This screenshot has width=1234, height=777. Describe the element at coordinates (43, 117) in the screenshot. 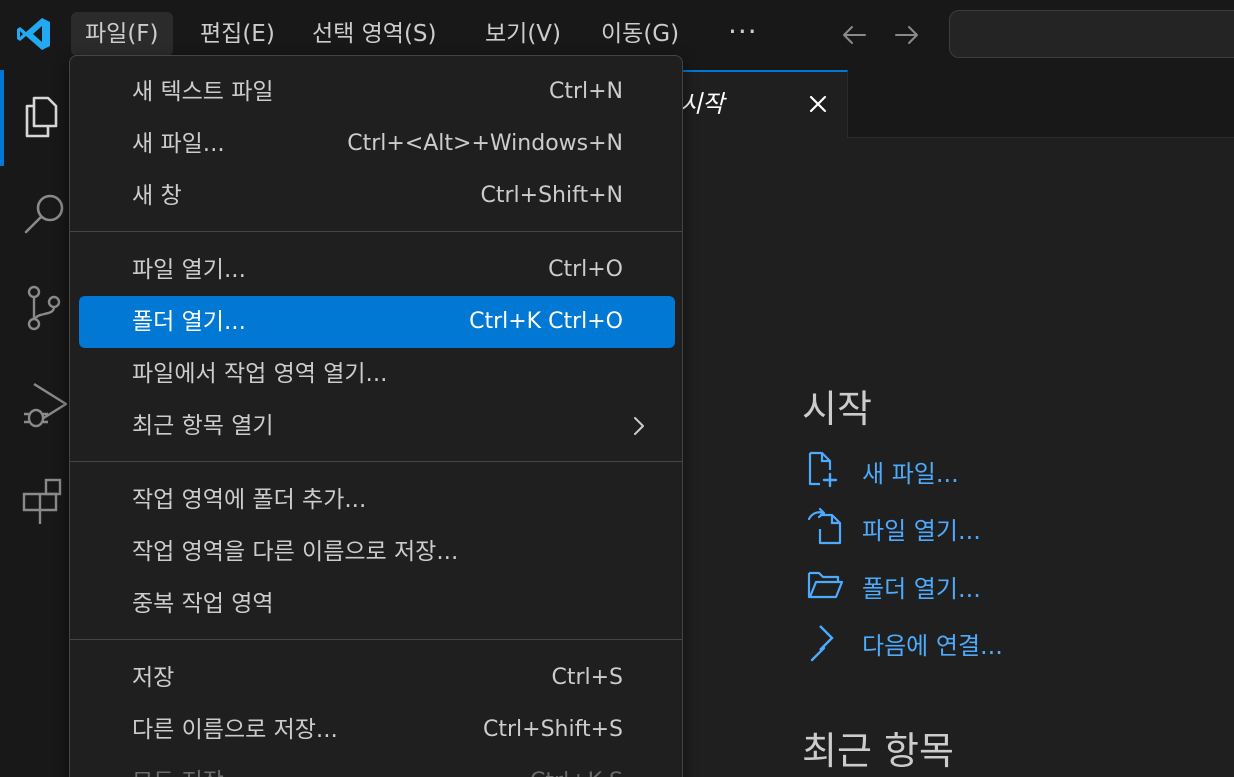

I see `explorer-files-icon` at that location.